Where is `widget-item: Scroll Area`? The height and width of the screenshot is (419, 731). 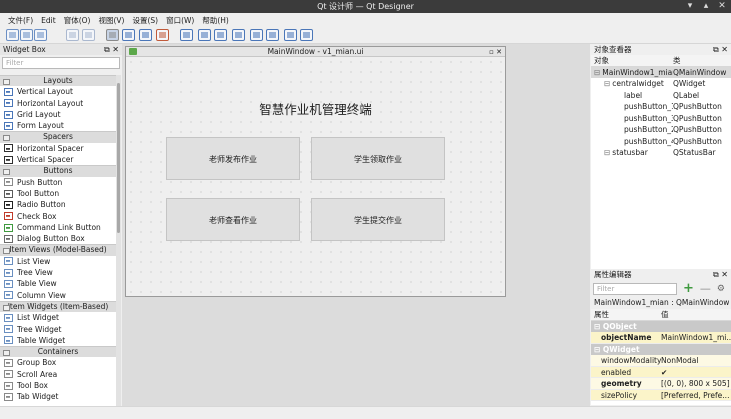
widget-item: Scroll Area is located at coordinates (58, 374).